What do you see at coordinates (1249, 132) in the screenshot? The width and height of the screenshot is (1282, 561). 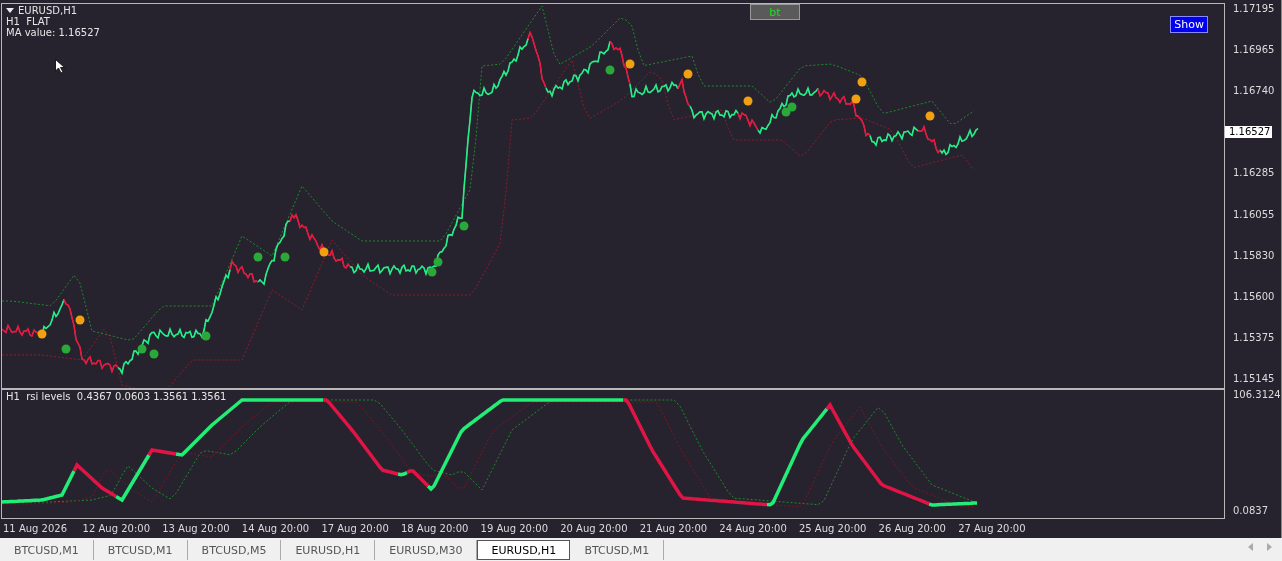 I see `current-price-label: 1.16527` at bounding box center [1249, 132].